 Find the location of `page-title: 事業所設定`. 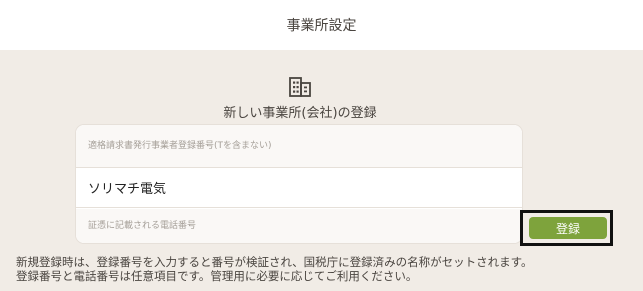

page-title: 事業所設定 is located at coordinates (321, 26).